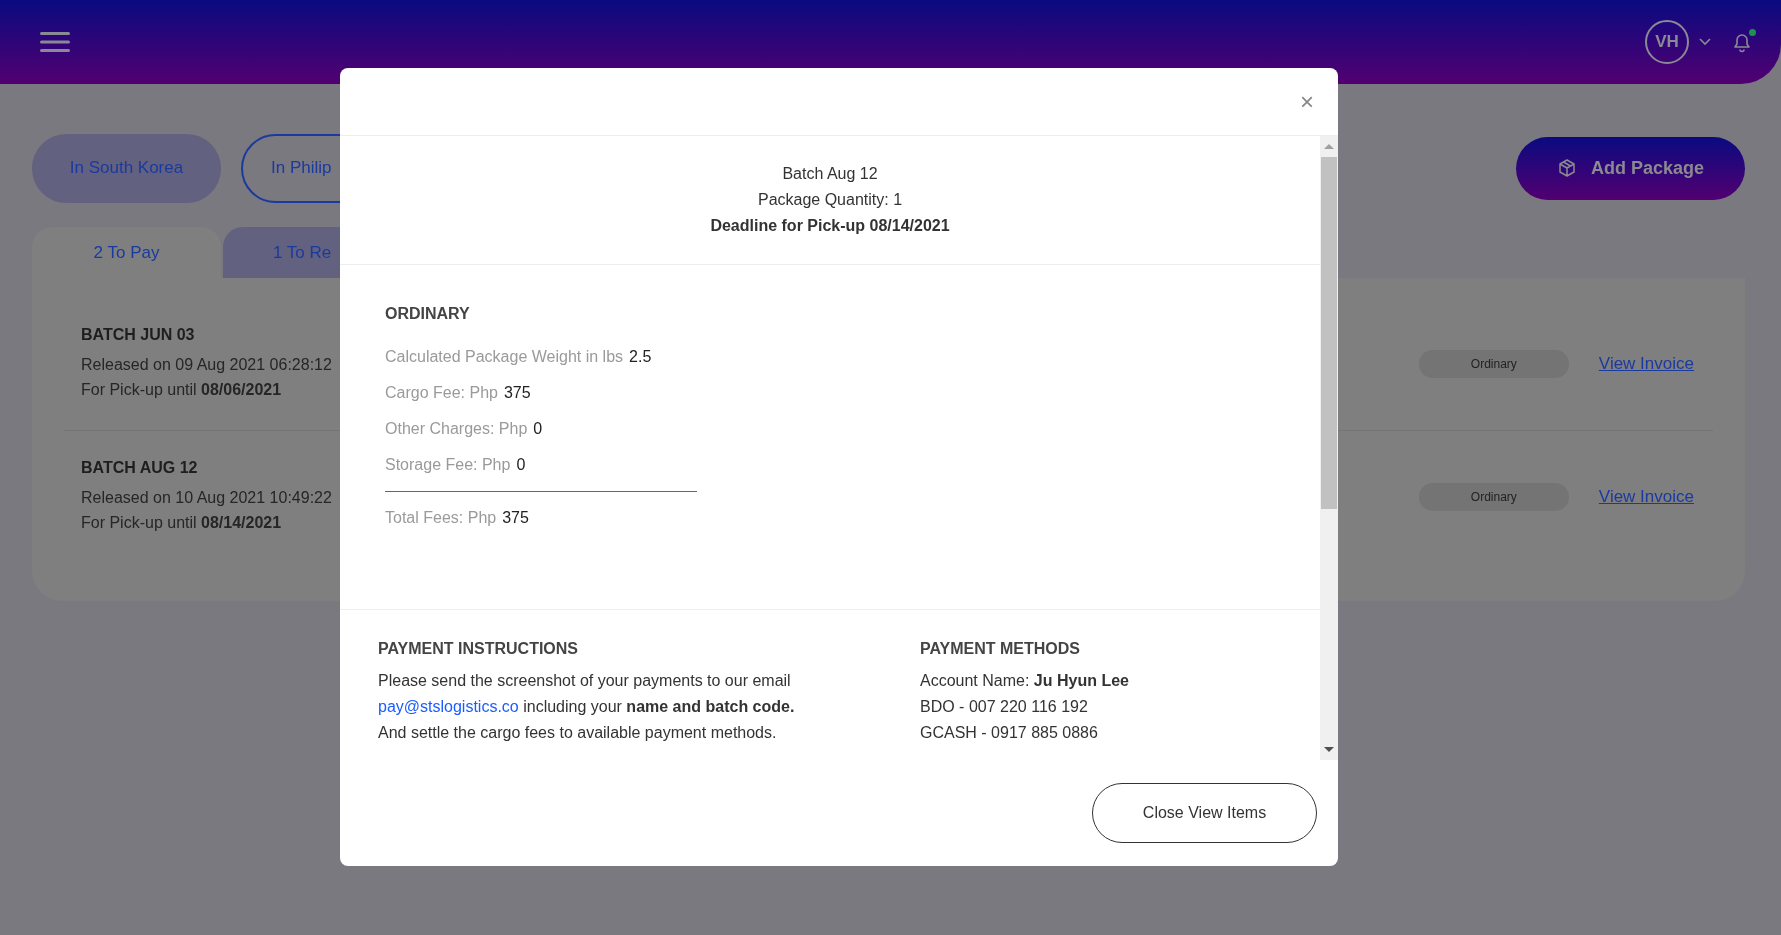 This screenshot has width=1781, height=935. What do you see at coordinates (1025, 681) in the screenshot?
I see `payment-method-text: Account Name: Ju Hyun Lee` at bounding box center [1025, 681].